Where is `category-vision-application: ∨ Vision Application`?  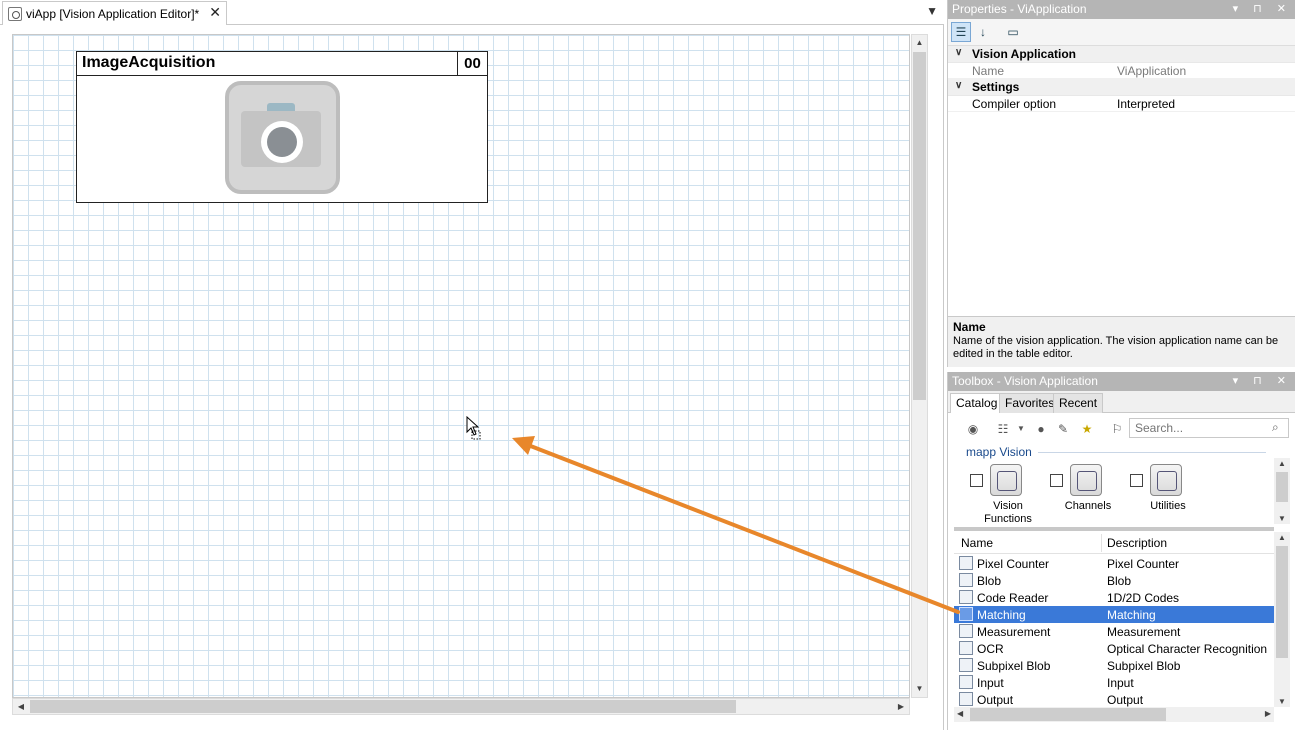
category-vision-application: ∨ Vision Application is located at coordinates (1121, 54).